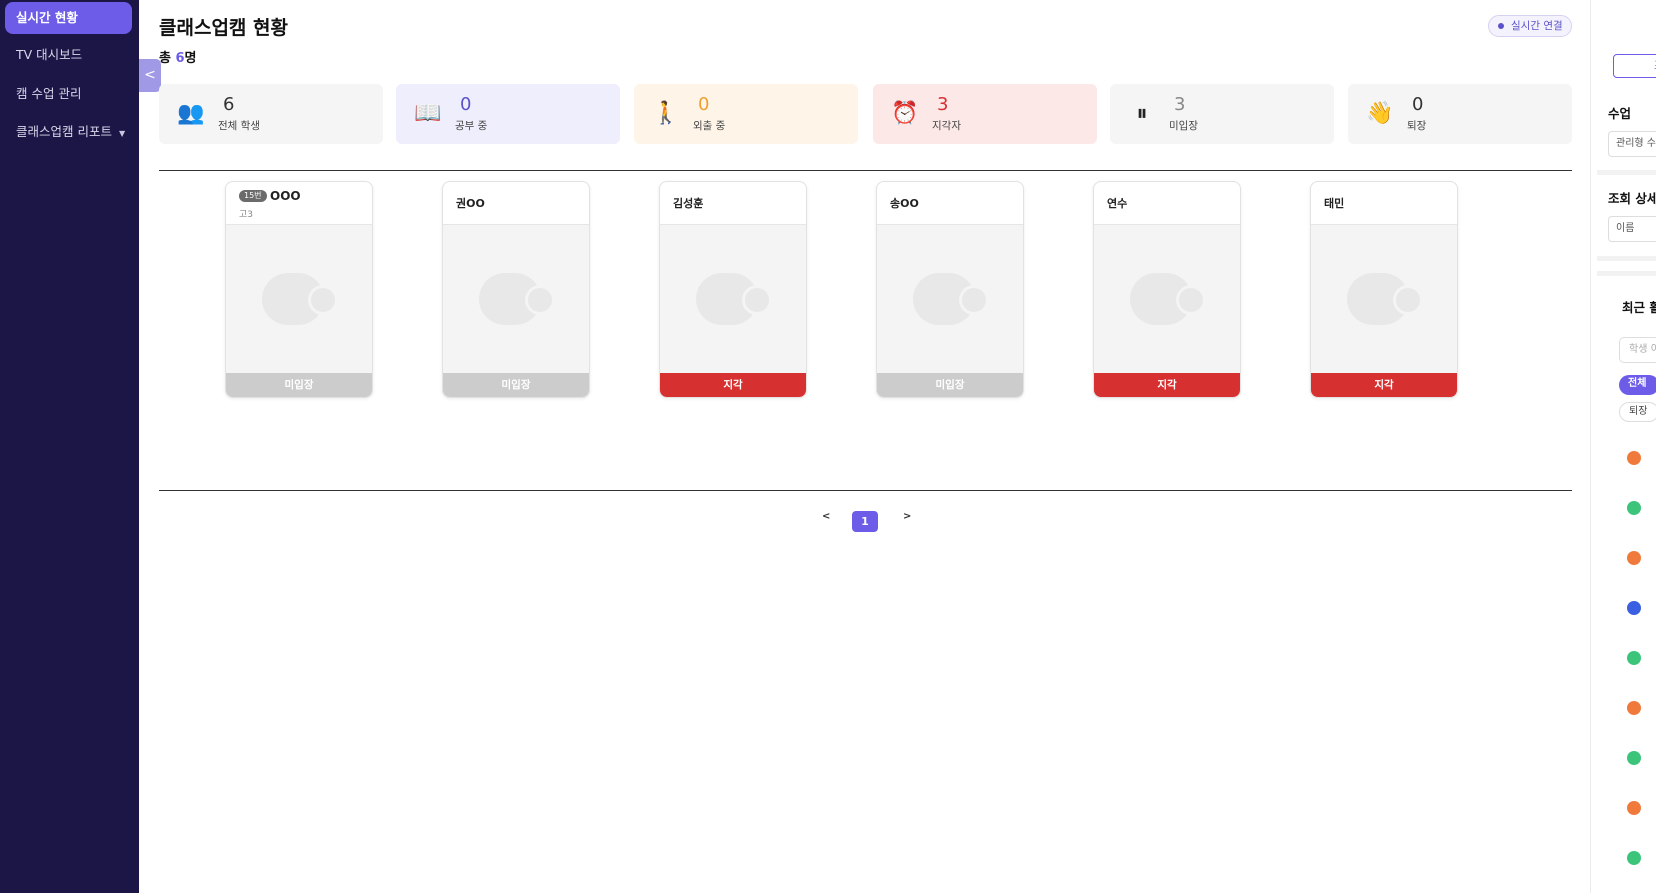 The image size is (1656, 893). I want to click on book-icon: 📖, so click(428, 113).